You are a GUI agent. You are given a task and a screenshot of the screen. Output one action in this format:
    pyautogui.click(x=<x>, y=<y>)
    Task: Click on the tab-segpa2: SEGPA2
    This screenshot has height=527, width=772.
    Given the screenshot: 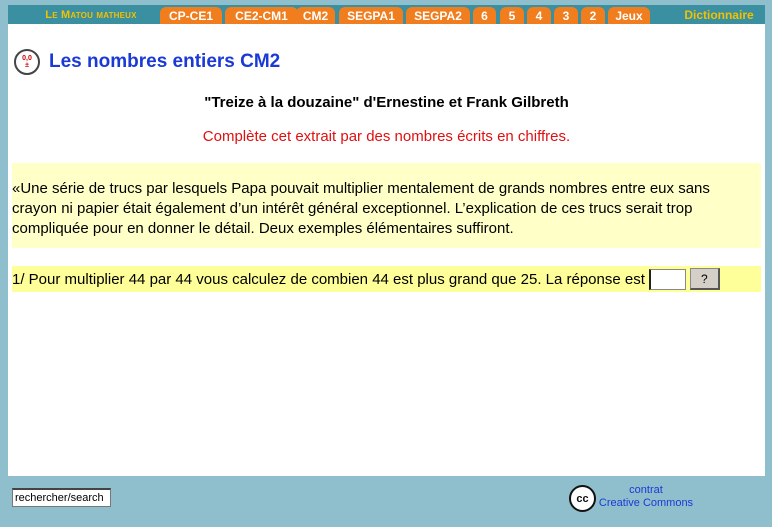 What is the action you would take?
    pyautogui.click(x=438, y=15)
    